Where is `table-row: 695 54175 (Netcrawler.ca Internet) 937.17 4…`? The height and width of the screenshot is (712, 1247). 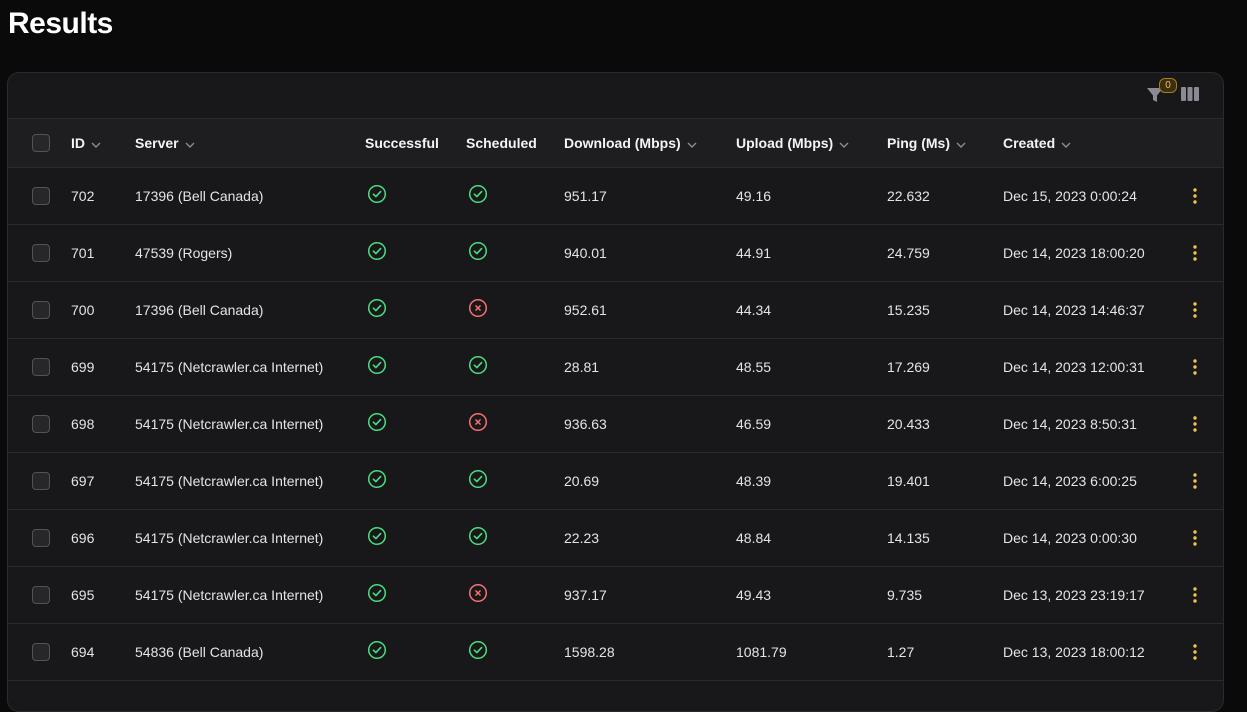
table-row: 695 54175 (Netcrawler.ca Internet) 937.17 4… is located at coordinates (615, 594).